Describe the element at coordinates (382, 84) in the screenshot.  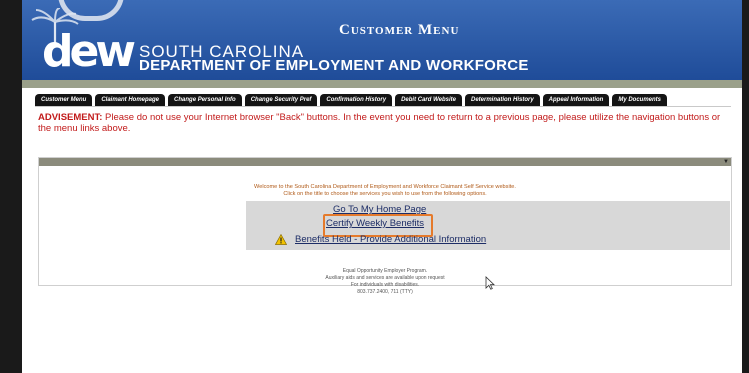
I see `header-divider` at that location.